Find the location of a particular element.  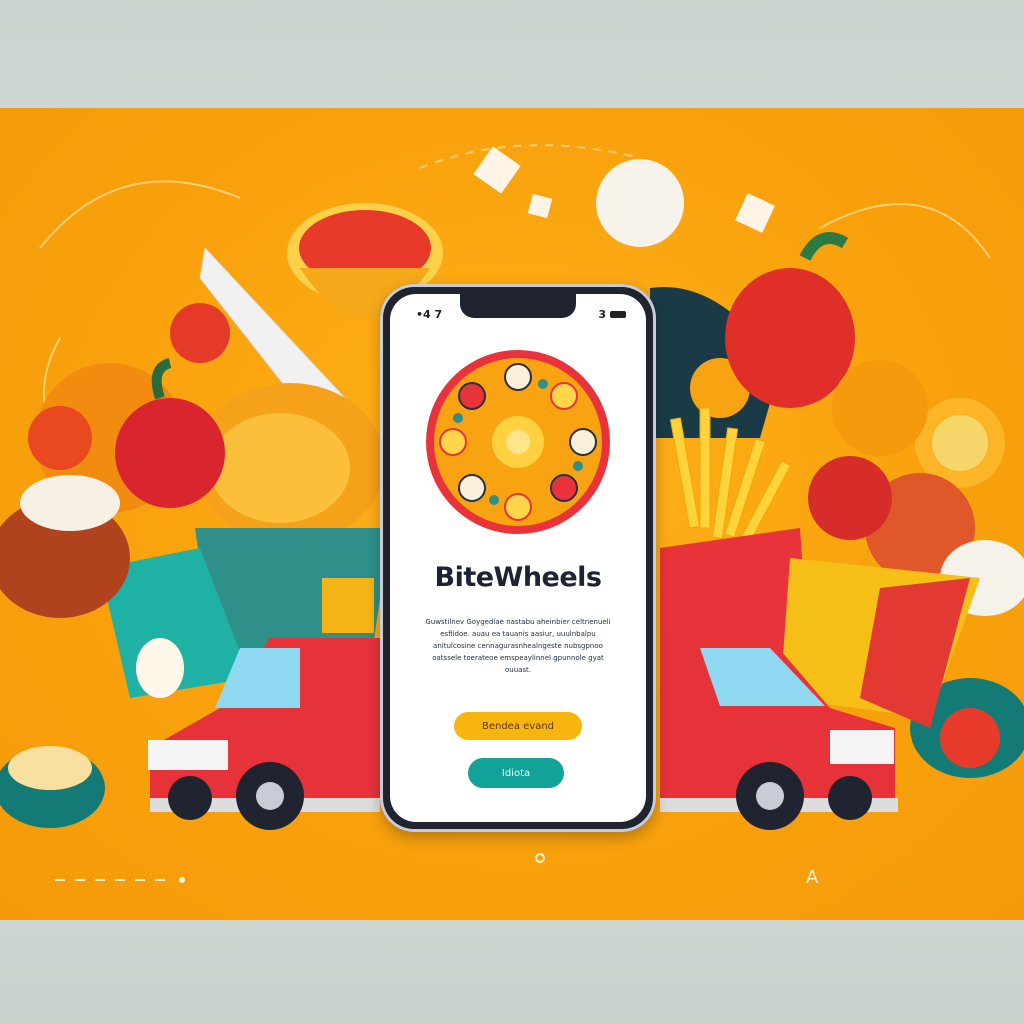

status-icons: 3 is located at coordinates (612, 314).